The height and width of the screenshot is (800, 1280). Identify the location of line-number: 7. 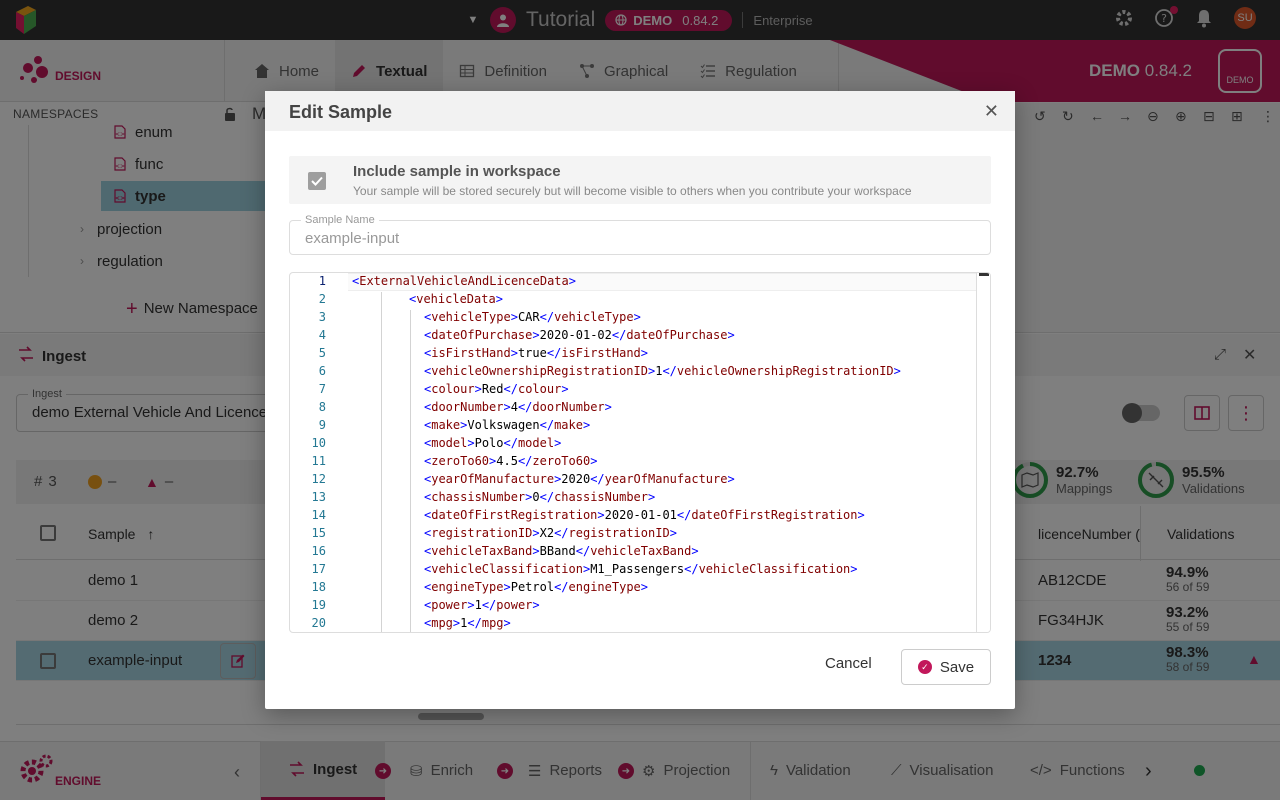
(322, 389).